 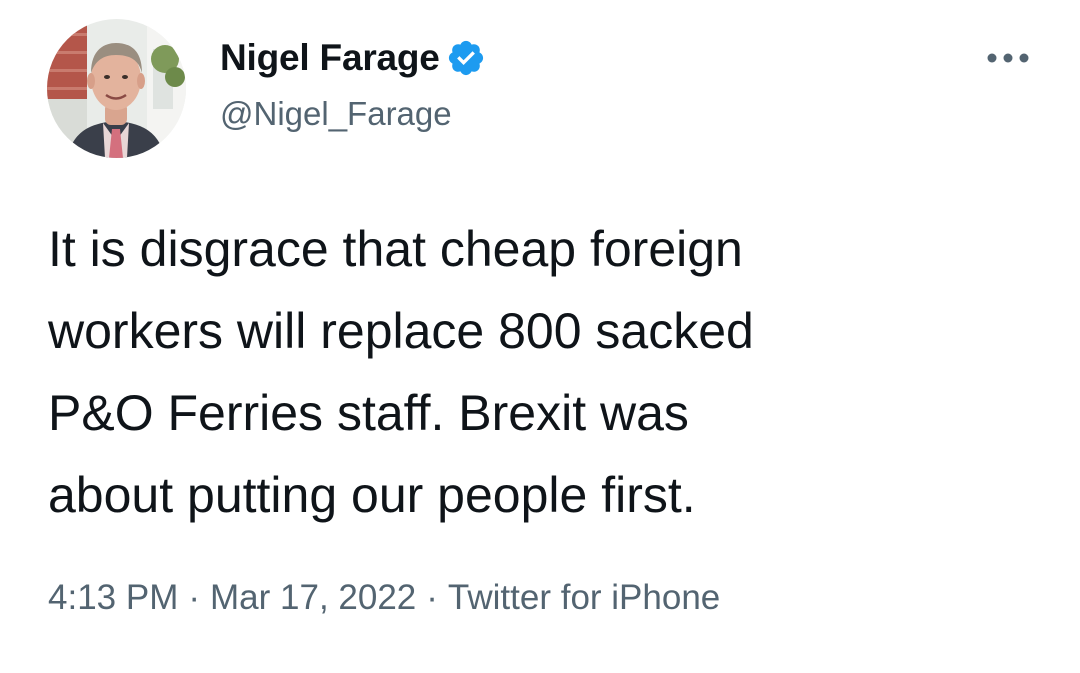 I want to click on author-handle: @Nigel_Farage, so click(x=336, y=114).